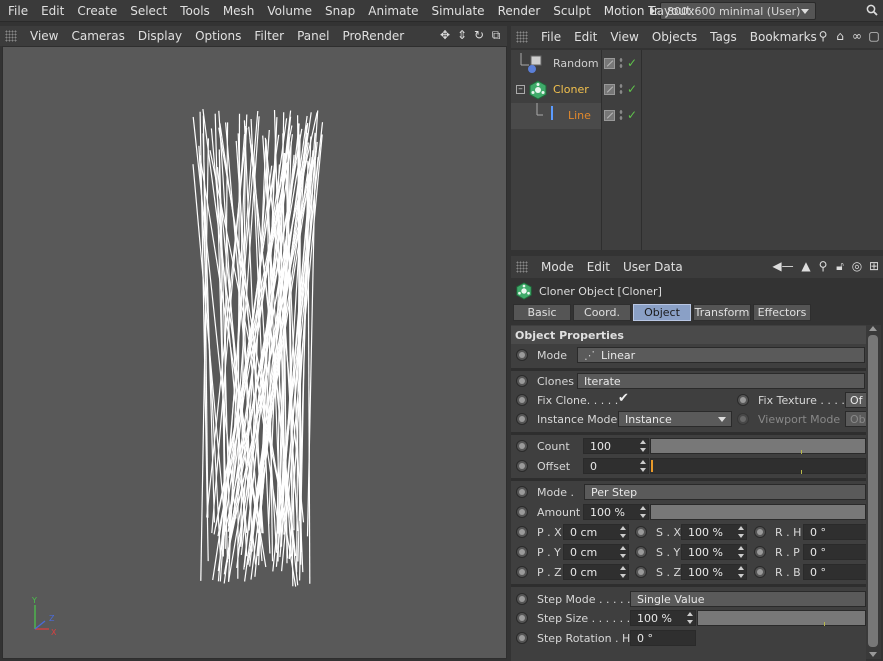 This screenshot has height=661, width=883. Describe the element at coordinates (609, 63) in the screenshot. I see `layer-icon` at that location.